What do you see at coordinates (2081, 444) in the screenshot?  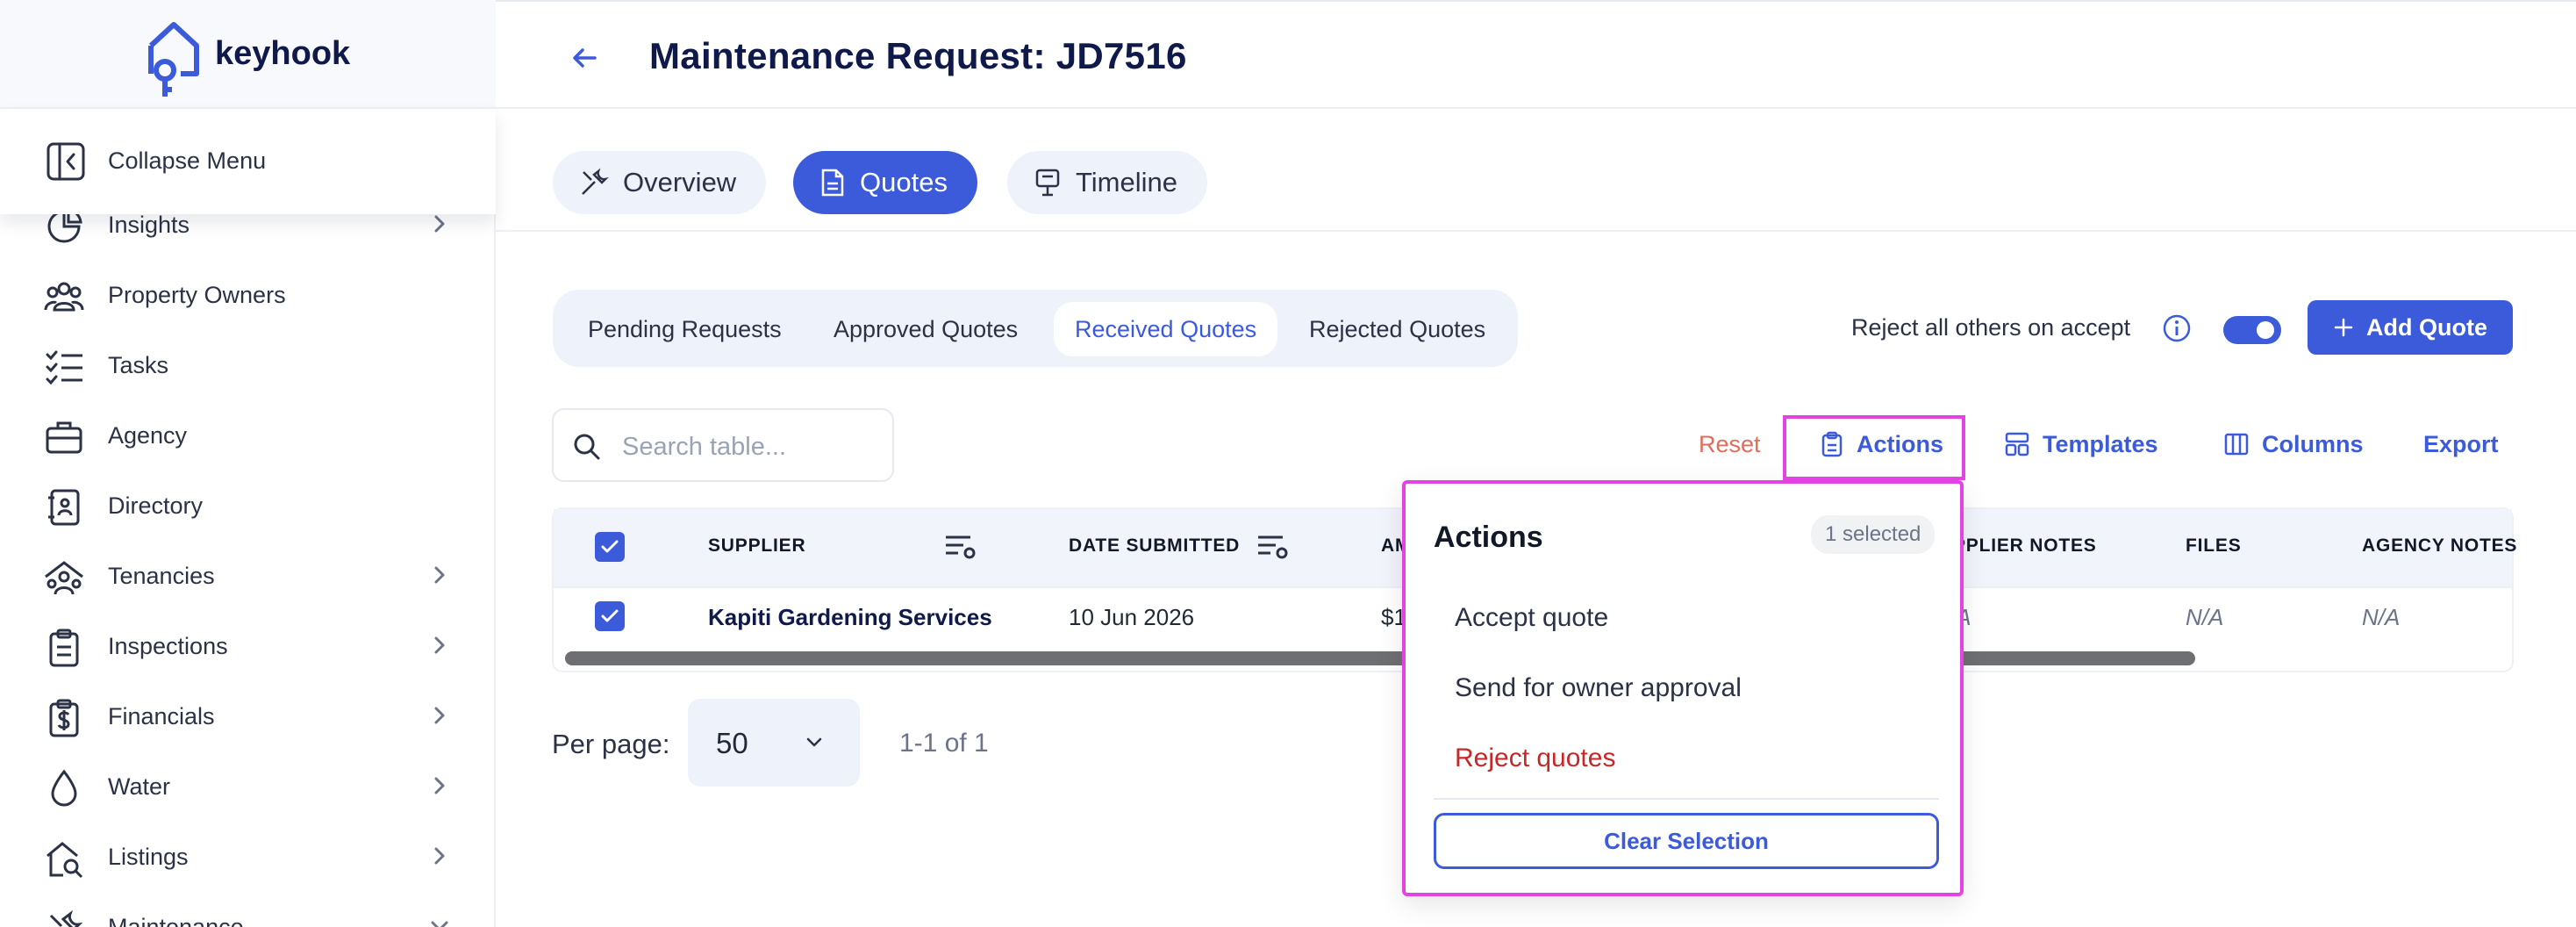 I see `templates-button: Templates` at bounding box center [2081, 444].